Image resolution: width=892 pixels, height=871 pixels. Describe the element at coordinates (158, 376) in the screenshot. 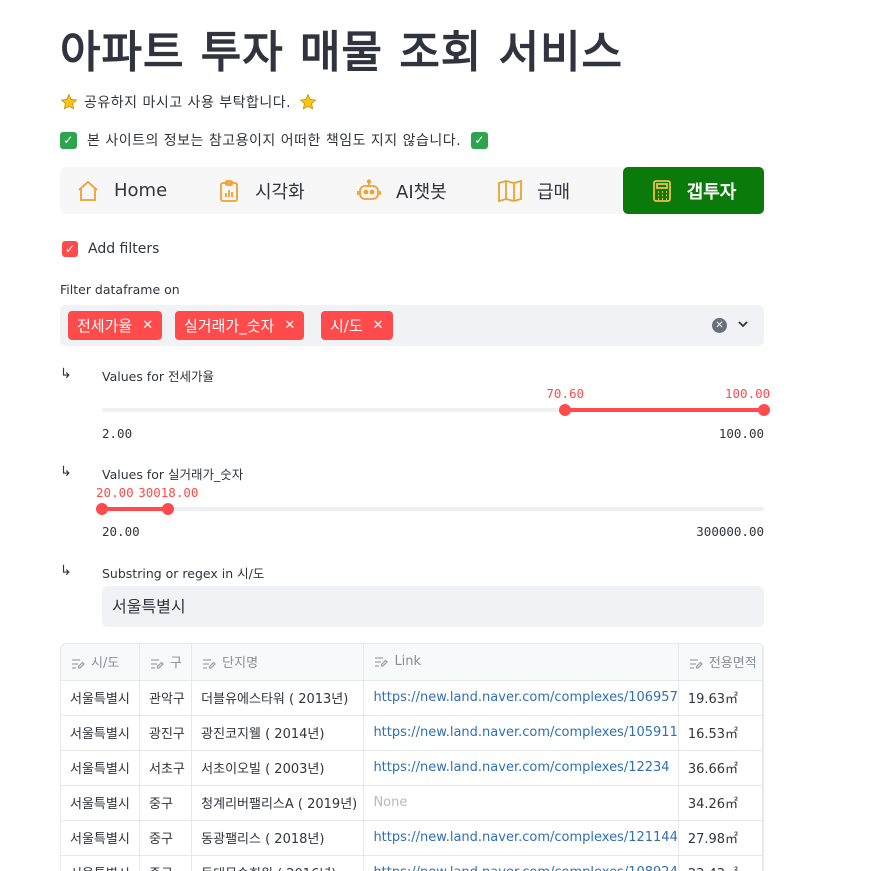

I see `slider1-label: Values for 전세가율` at that location.